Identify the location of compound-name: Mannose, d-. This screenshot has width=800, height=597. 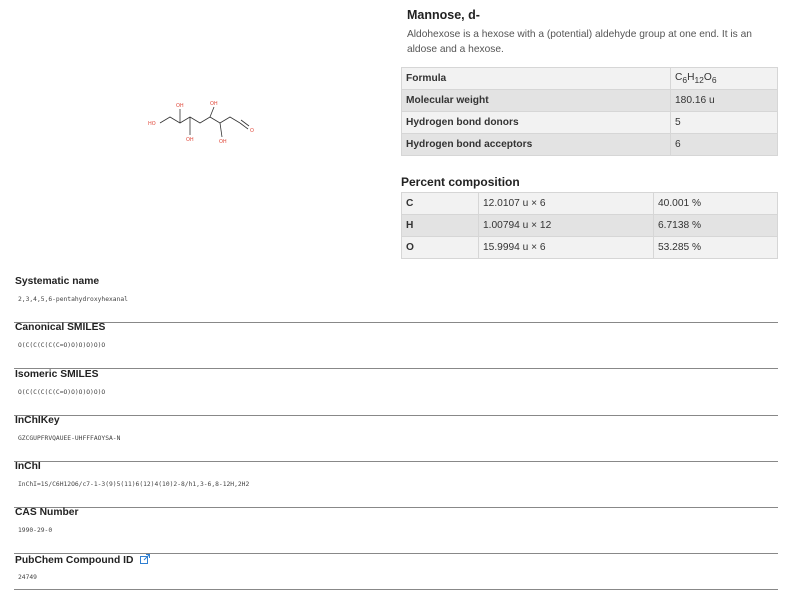
(443, 15).